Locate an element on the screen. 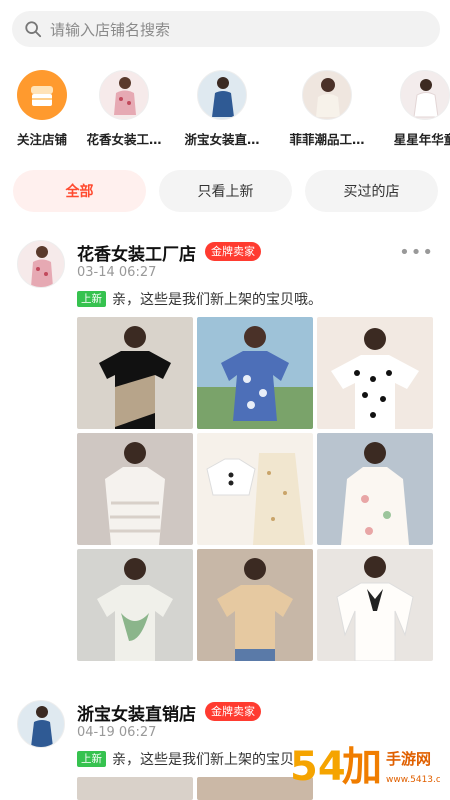 The height and width of the screenshot is (800, 450). followed-shops-row: 关注店铺 花香女装工… 浙宝女装直… 菲菲潮品工… 星星年华童 is located at coordinates (225, 110).